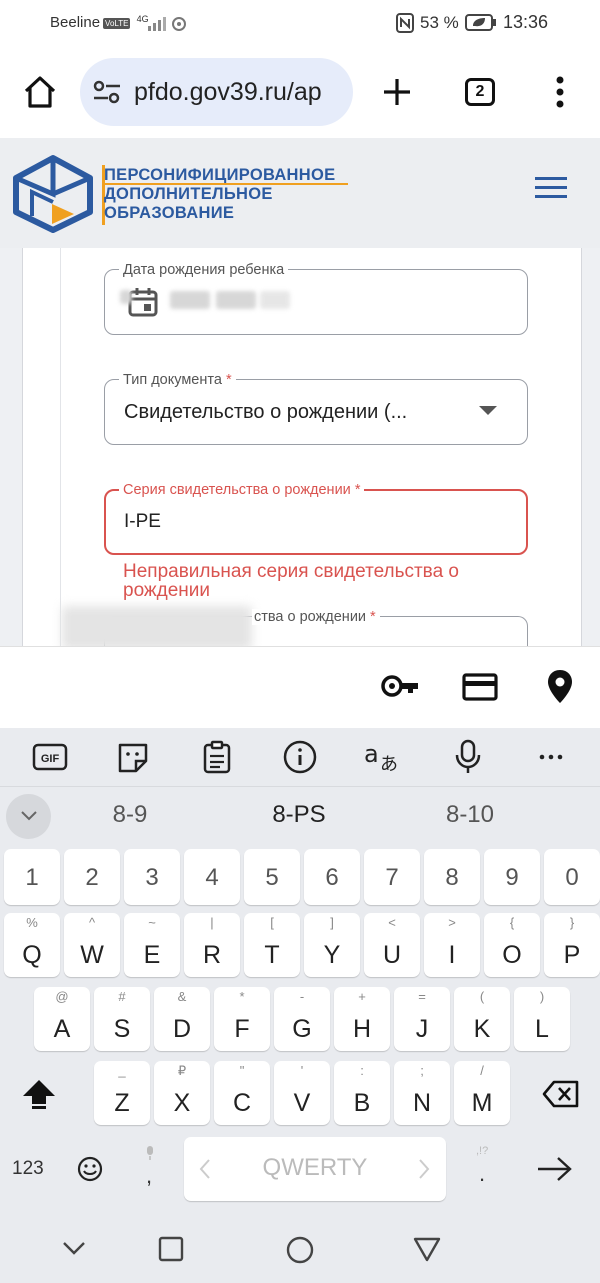 This screenshot has width=600, height=1283. I want to click on key-6: 6, so click(332, 877).